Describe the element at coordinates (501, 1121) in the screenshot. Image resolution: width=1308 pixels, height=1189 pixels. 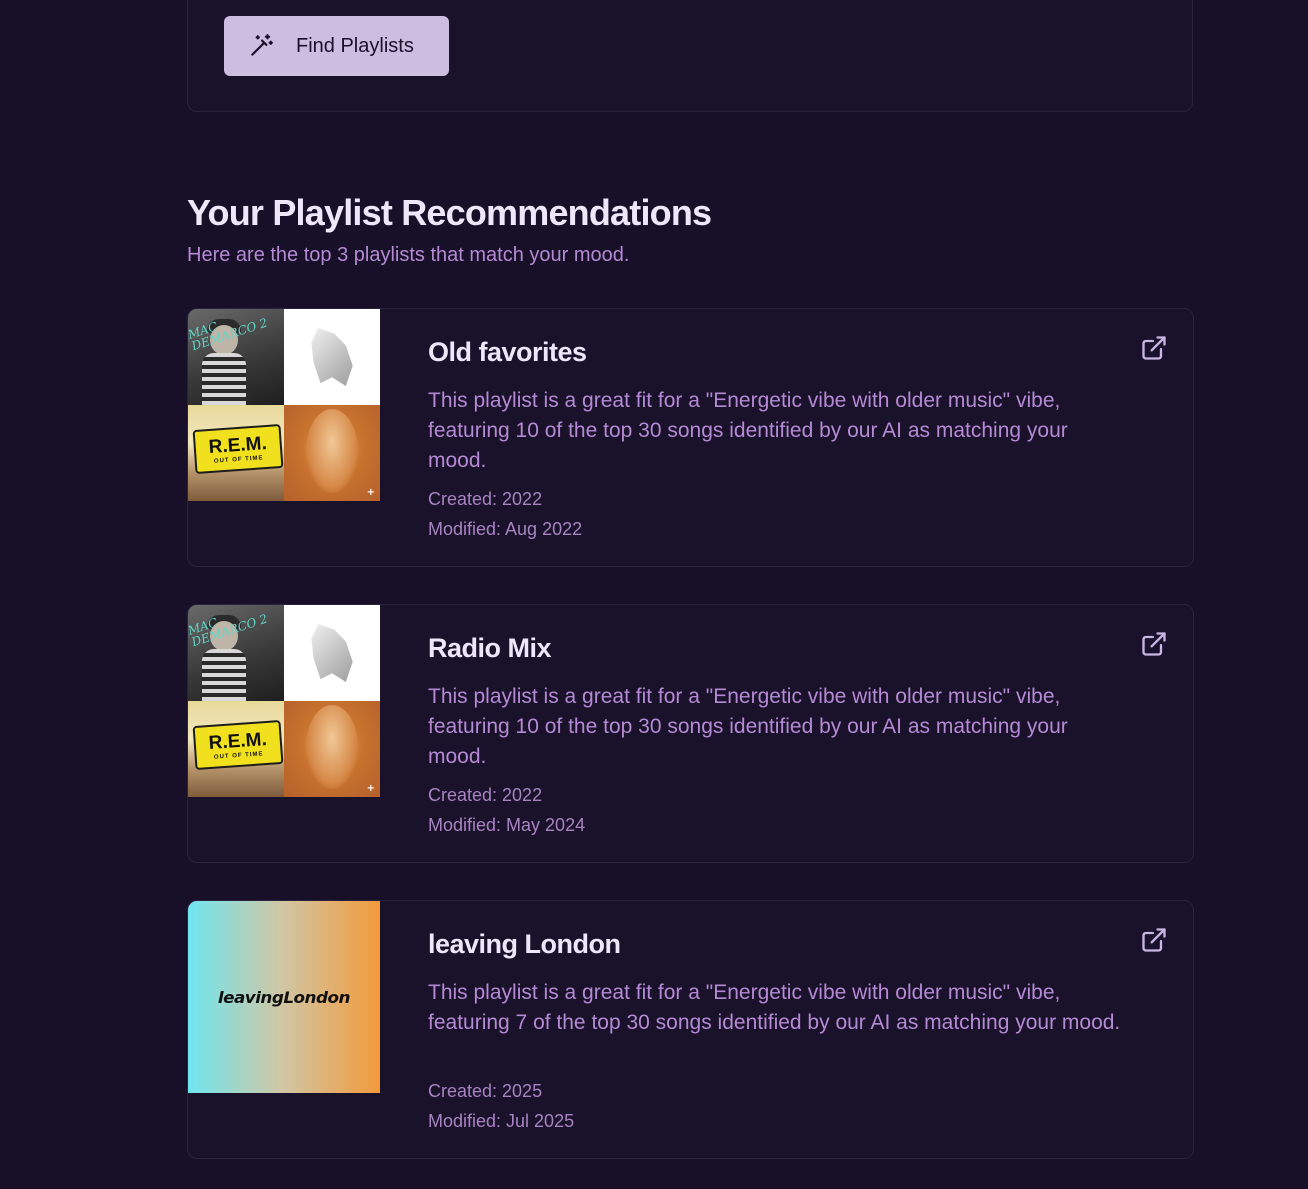
I see `playlist-modified: Modified: Jul 2025` at that location.